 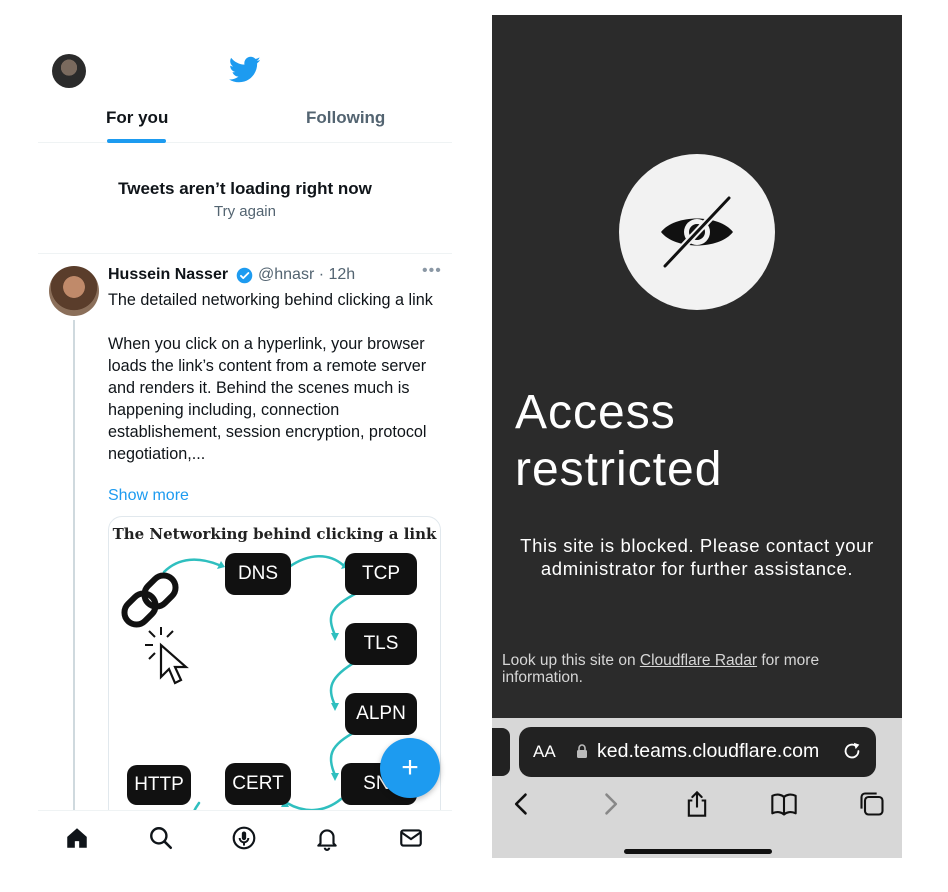 What do you see at coordinates (306, 275) in the screenshot?
I see `author-handle: @hnasr · 12h` at bounding box center [306, 275].